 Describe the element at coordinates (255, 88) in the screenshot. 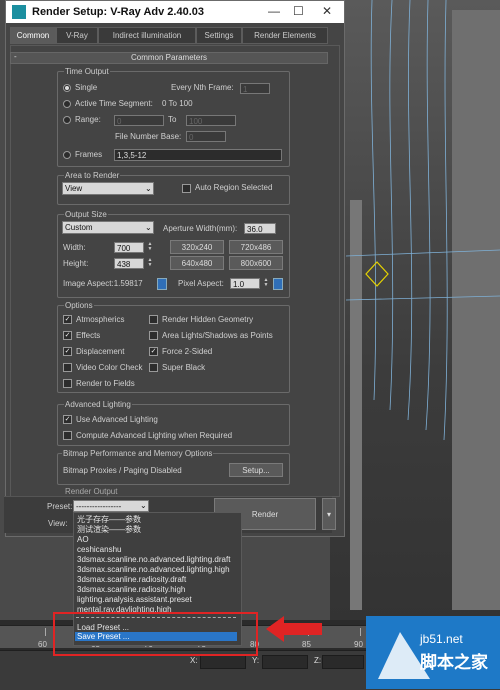

I see `every-nth-field: 1` at that location.